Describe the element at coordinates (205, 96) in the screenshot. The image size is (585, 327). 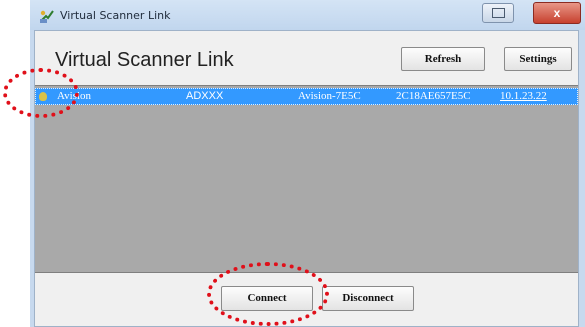
I see `device-model: ADXXX` at that location.